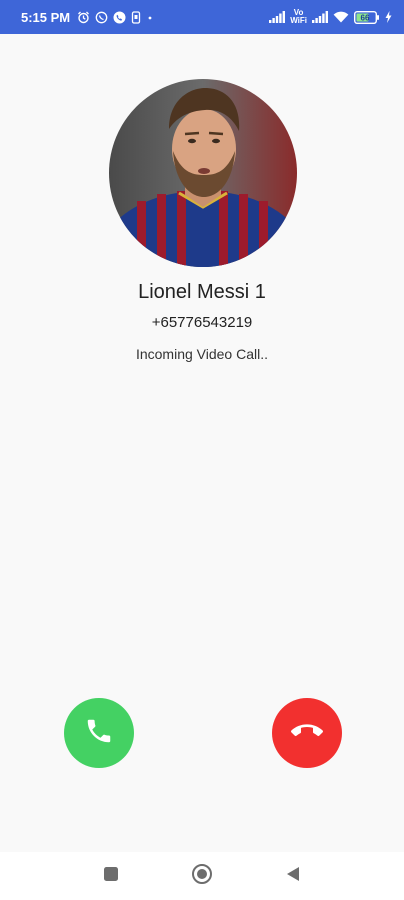 This screenshot has height=900, width=404. I want to click on phone-call-icon, so click(119, 17).